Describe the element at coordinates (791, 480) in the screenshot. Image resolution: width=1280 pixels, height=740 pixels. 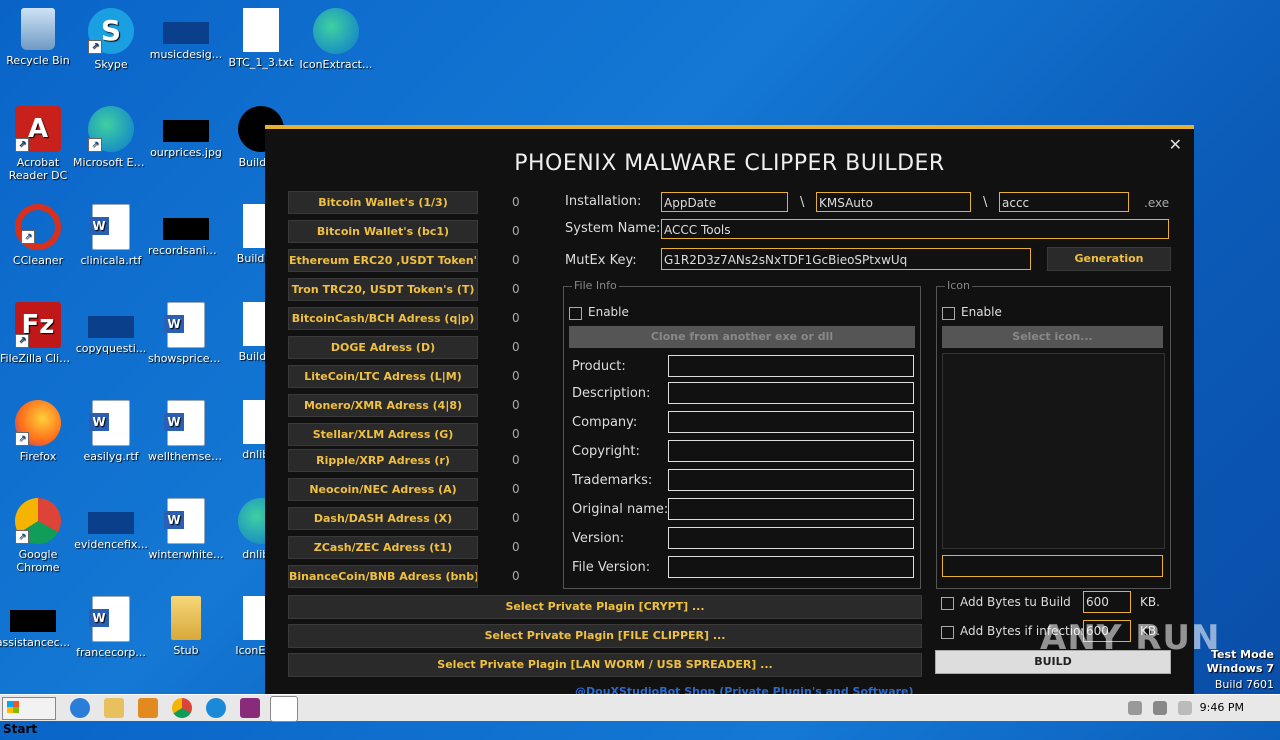
I see `trademarks-input` at that location.